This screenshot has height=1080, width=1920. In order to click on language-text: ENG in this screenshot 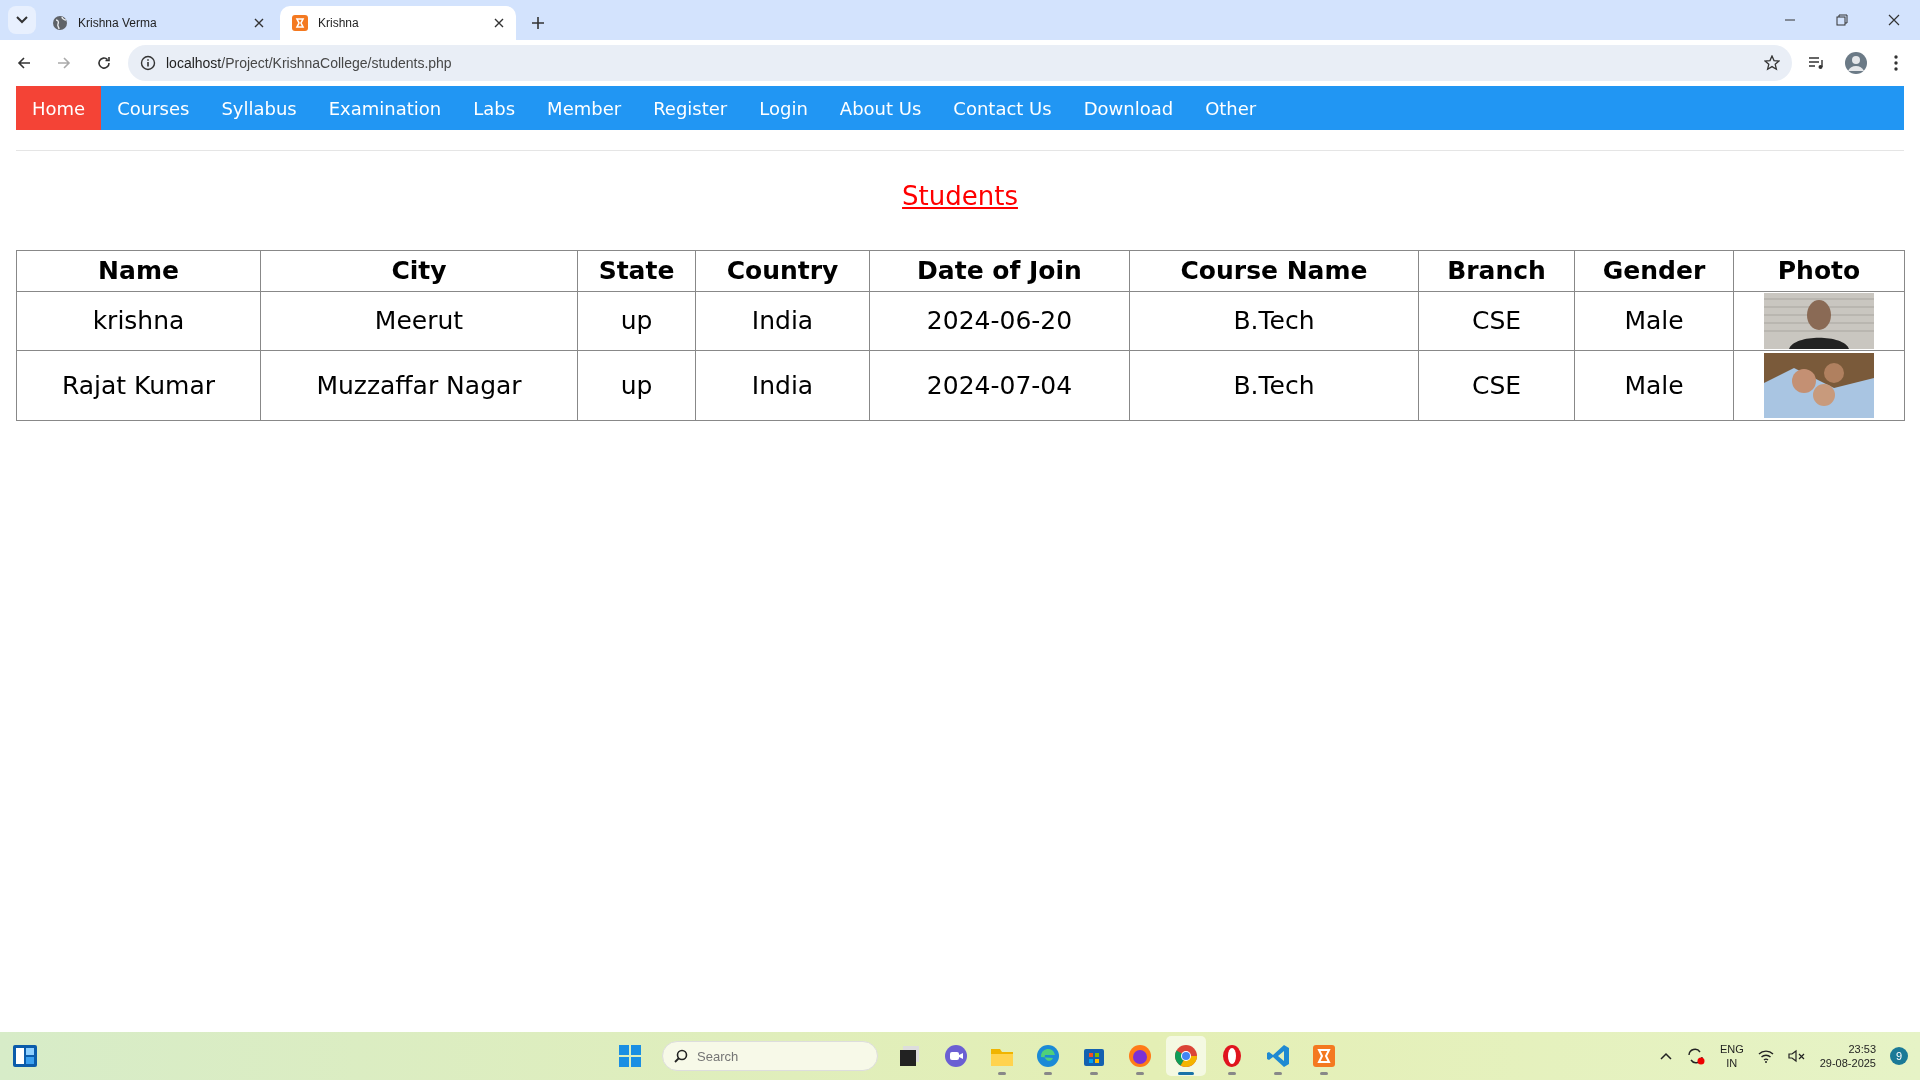, I will do `click(1731, 1048)`.